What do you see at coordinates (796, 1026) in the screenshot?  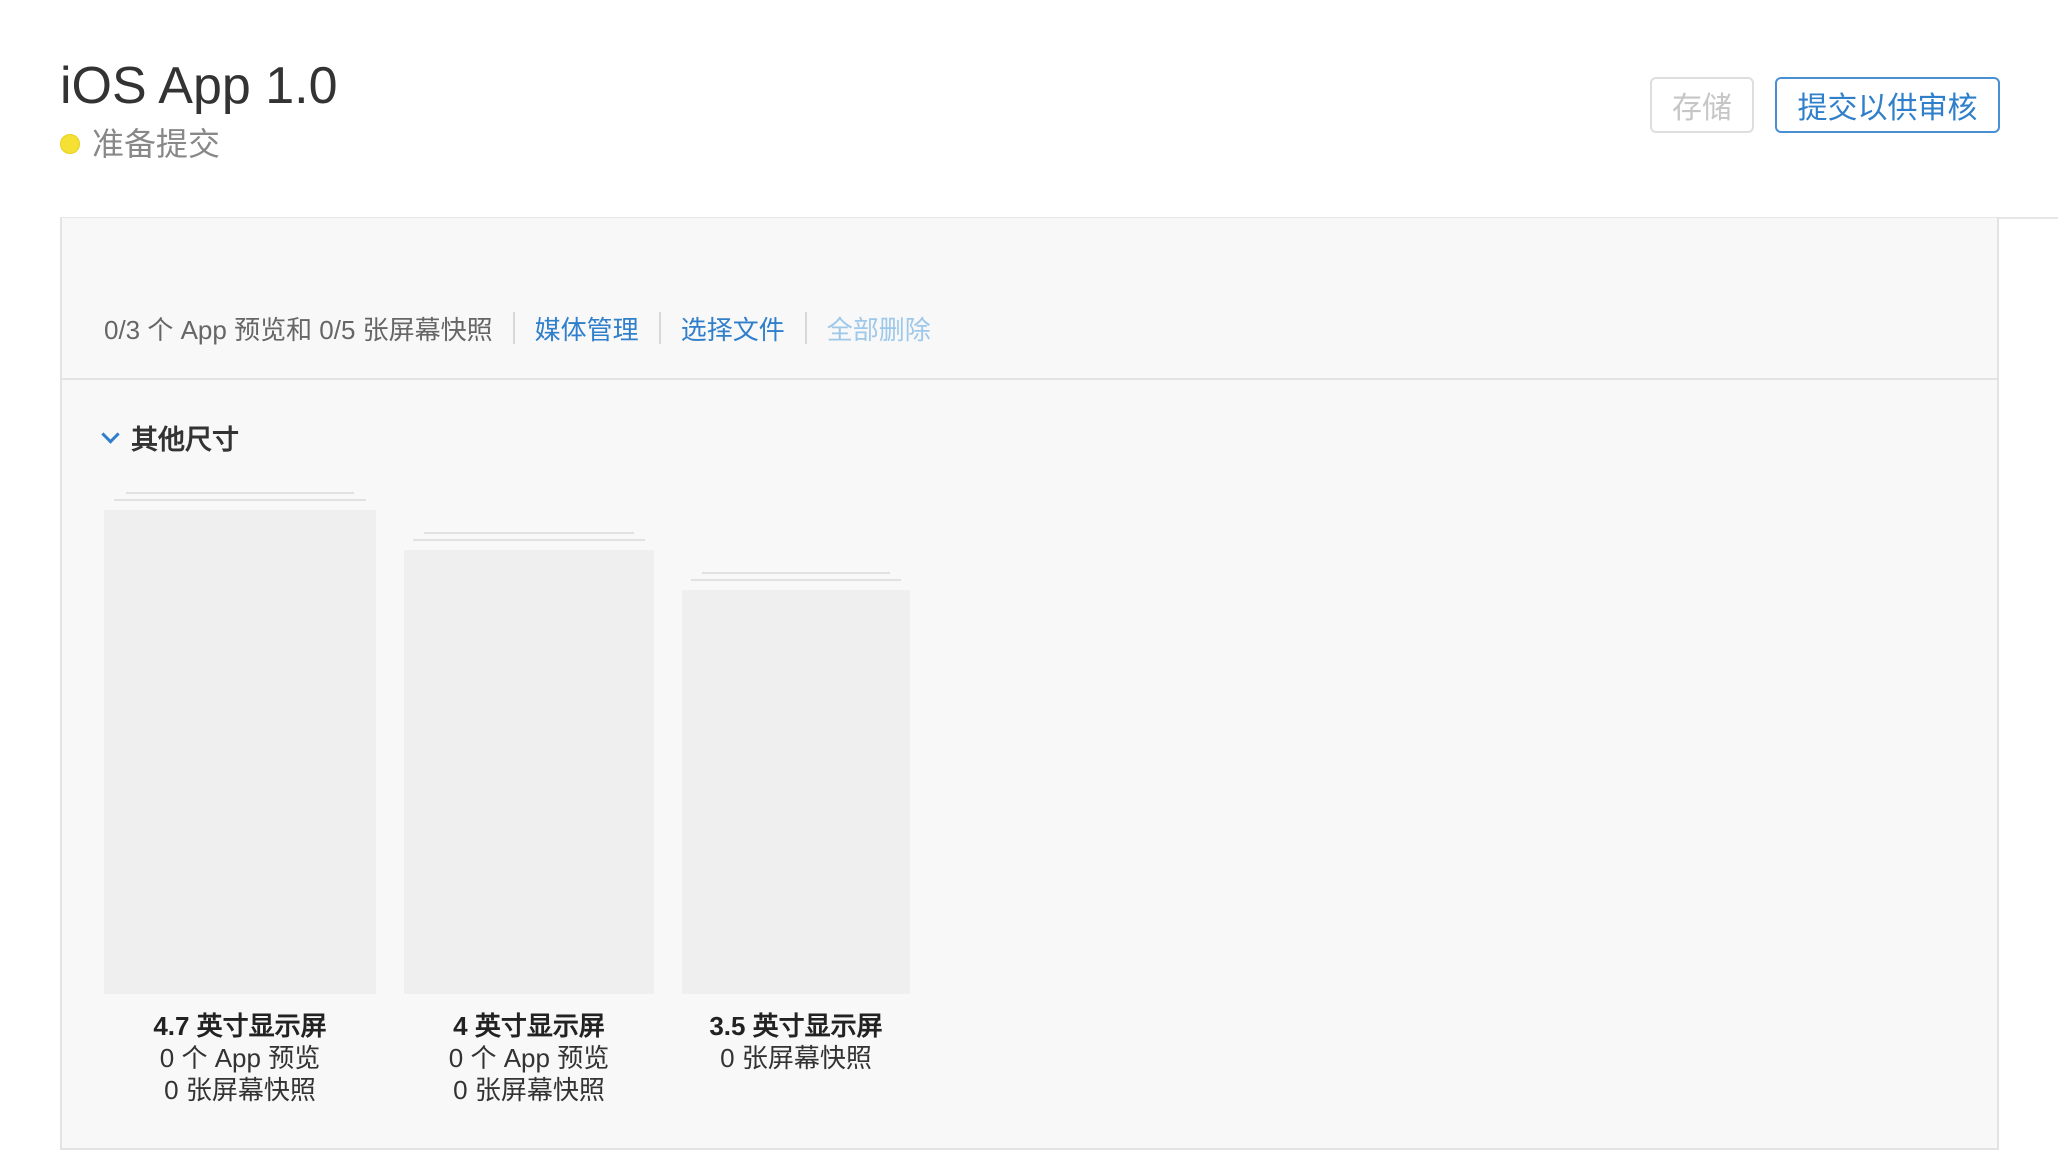 I see `slot-title: 3.5 英寸显示屏` at bounding box center [796, 1026].